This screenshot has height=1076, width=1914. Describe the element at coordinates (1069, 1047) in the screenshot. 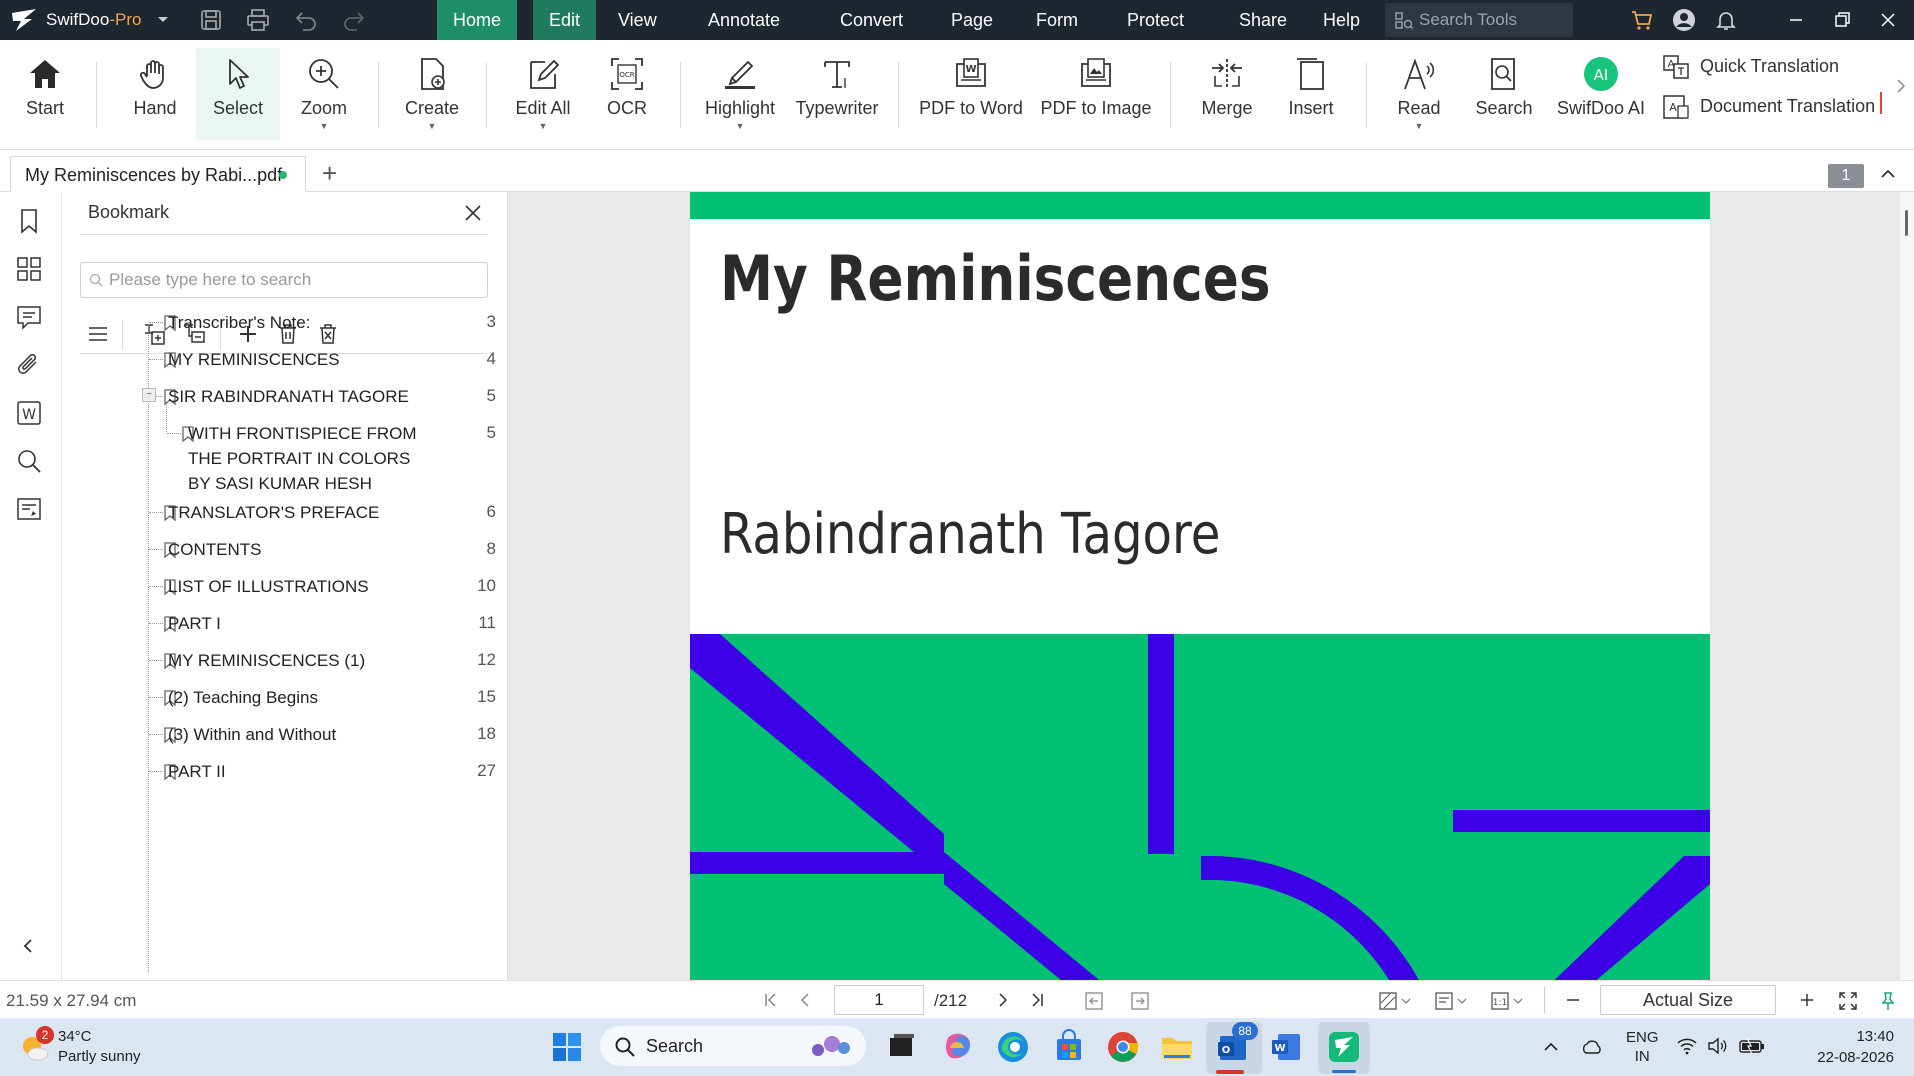

I see `microsoft-store-icon` at that location.